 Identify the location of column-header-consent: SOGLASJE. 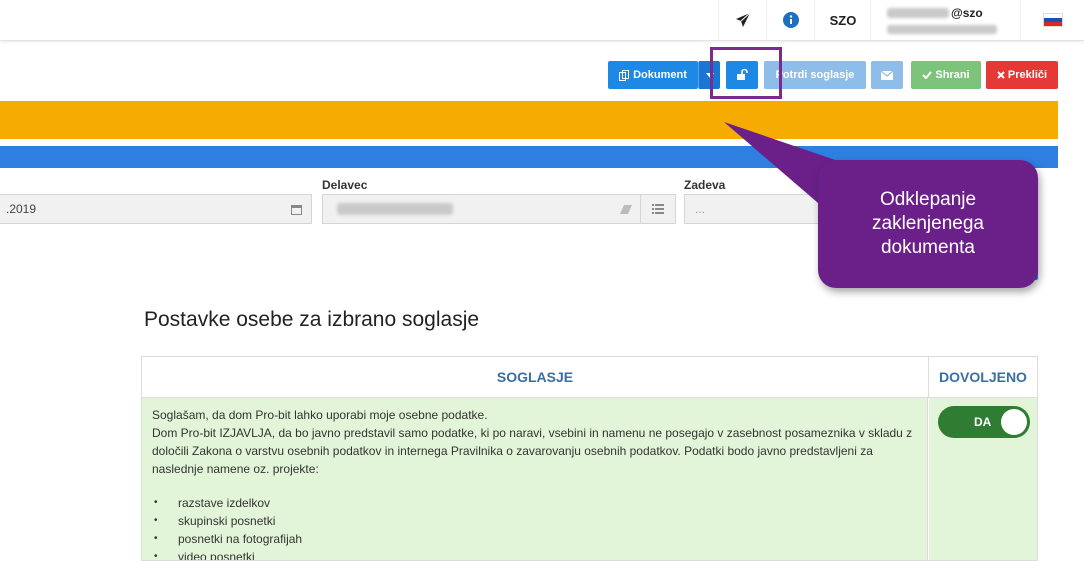
(535, 377).